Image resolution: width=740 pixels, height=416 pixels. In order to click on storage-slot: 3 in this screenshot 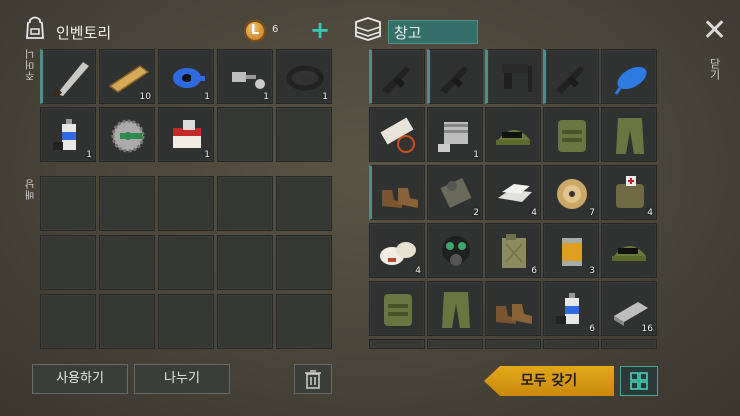, I will do `click(571, 250)`.